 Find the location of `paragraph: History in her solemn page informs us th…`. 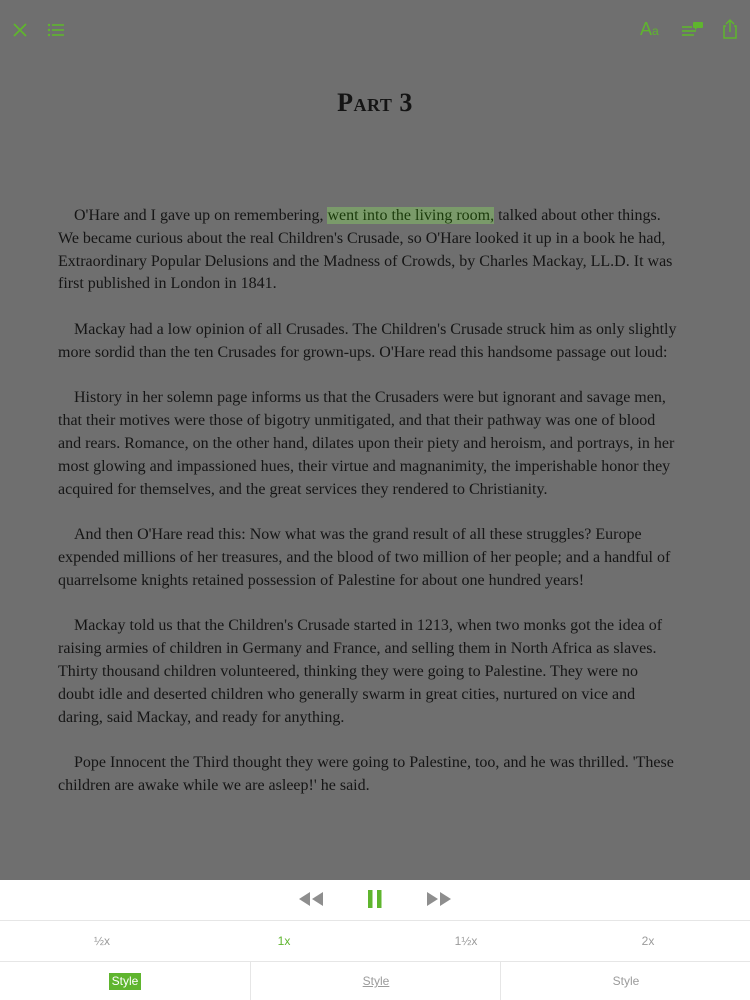

paragraph: History in her solemn page informs us th… is located at coordinates (366, 443).